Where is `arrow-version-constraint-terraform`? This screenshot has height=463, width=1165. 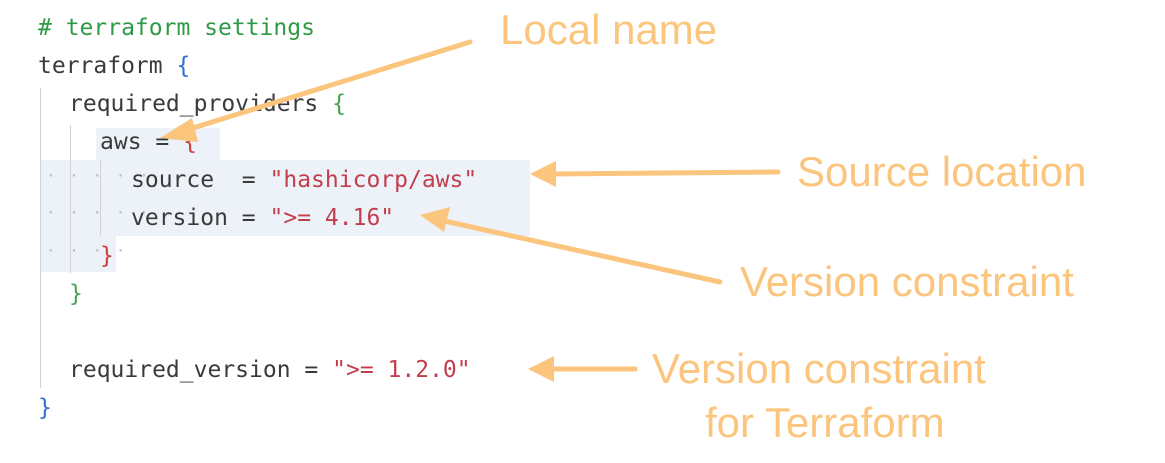
arrow-version-constraint-terraform is located at coordinates (583, 369).